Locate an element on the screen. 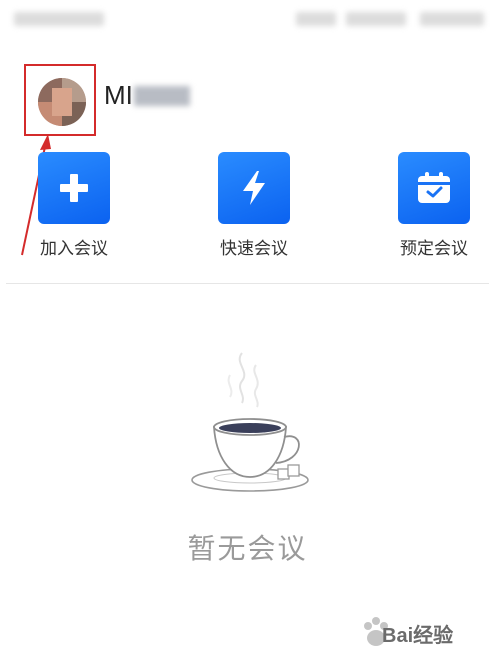 This screenshot has height=663, width=495. status-bar-icons-blur is located at coordinates (316, 19).